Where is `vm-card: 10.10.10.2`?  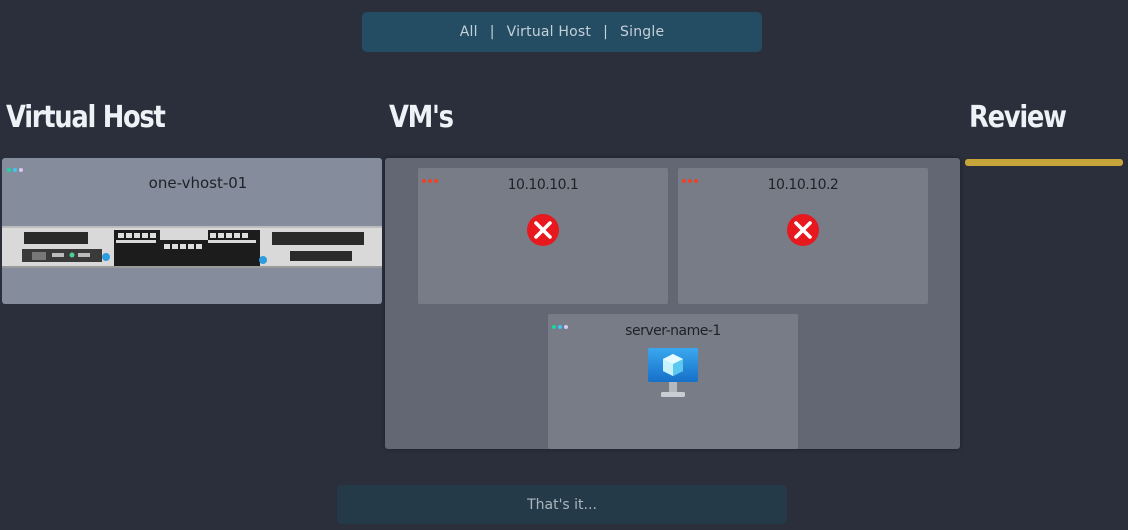
vm-card: 10.10.10.2 is located at coordinates (803, 236).